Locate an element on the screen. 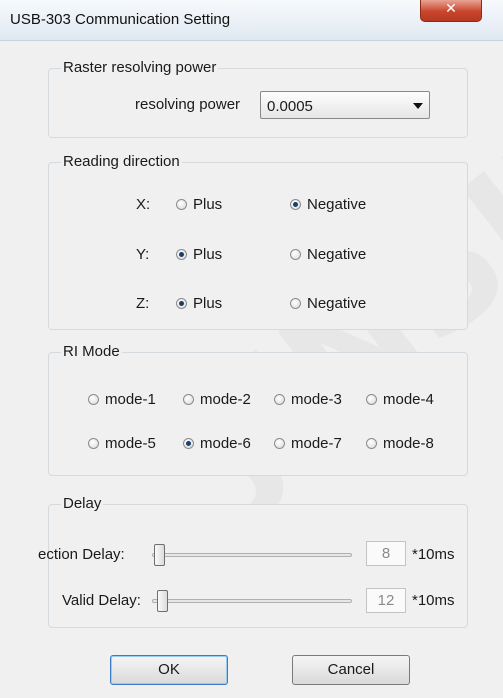  mode-1-radio: mode-1 is located at coordinates (122, 399).